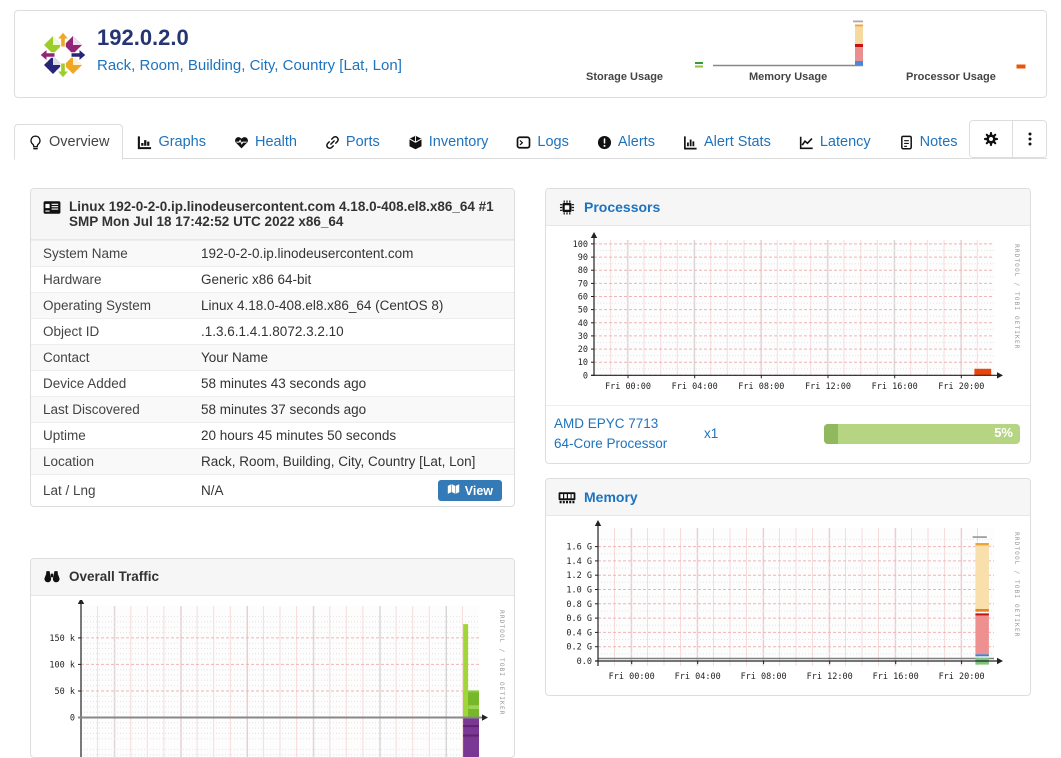 This screenshot has height=758, width=1061. What do you see at coordinates (241, 142) in the screenshot?
I see `heart-pulse-icon` at bounding box center [241, 142].